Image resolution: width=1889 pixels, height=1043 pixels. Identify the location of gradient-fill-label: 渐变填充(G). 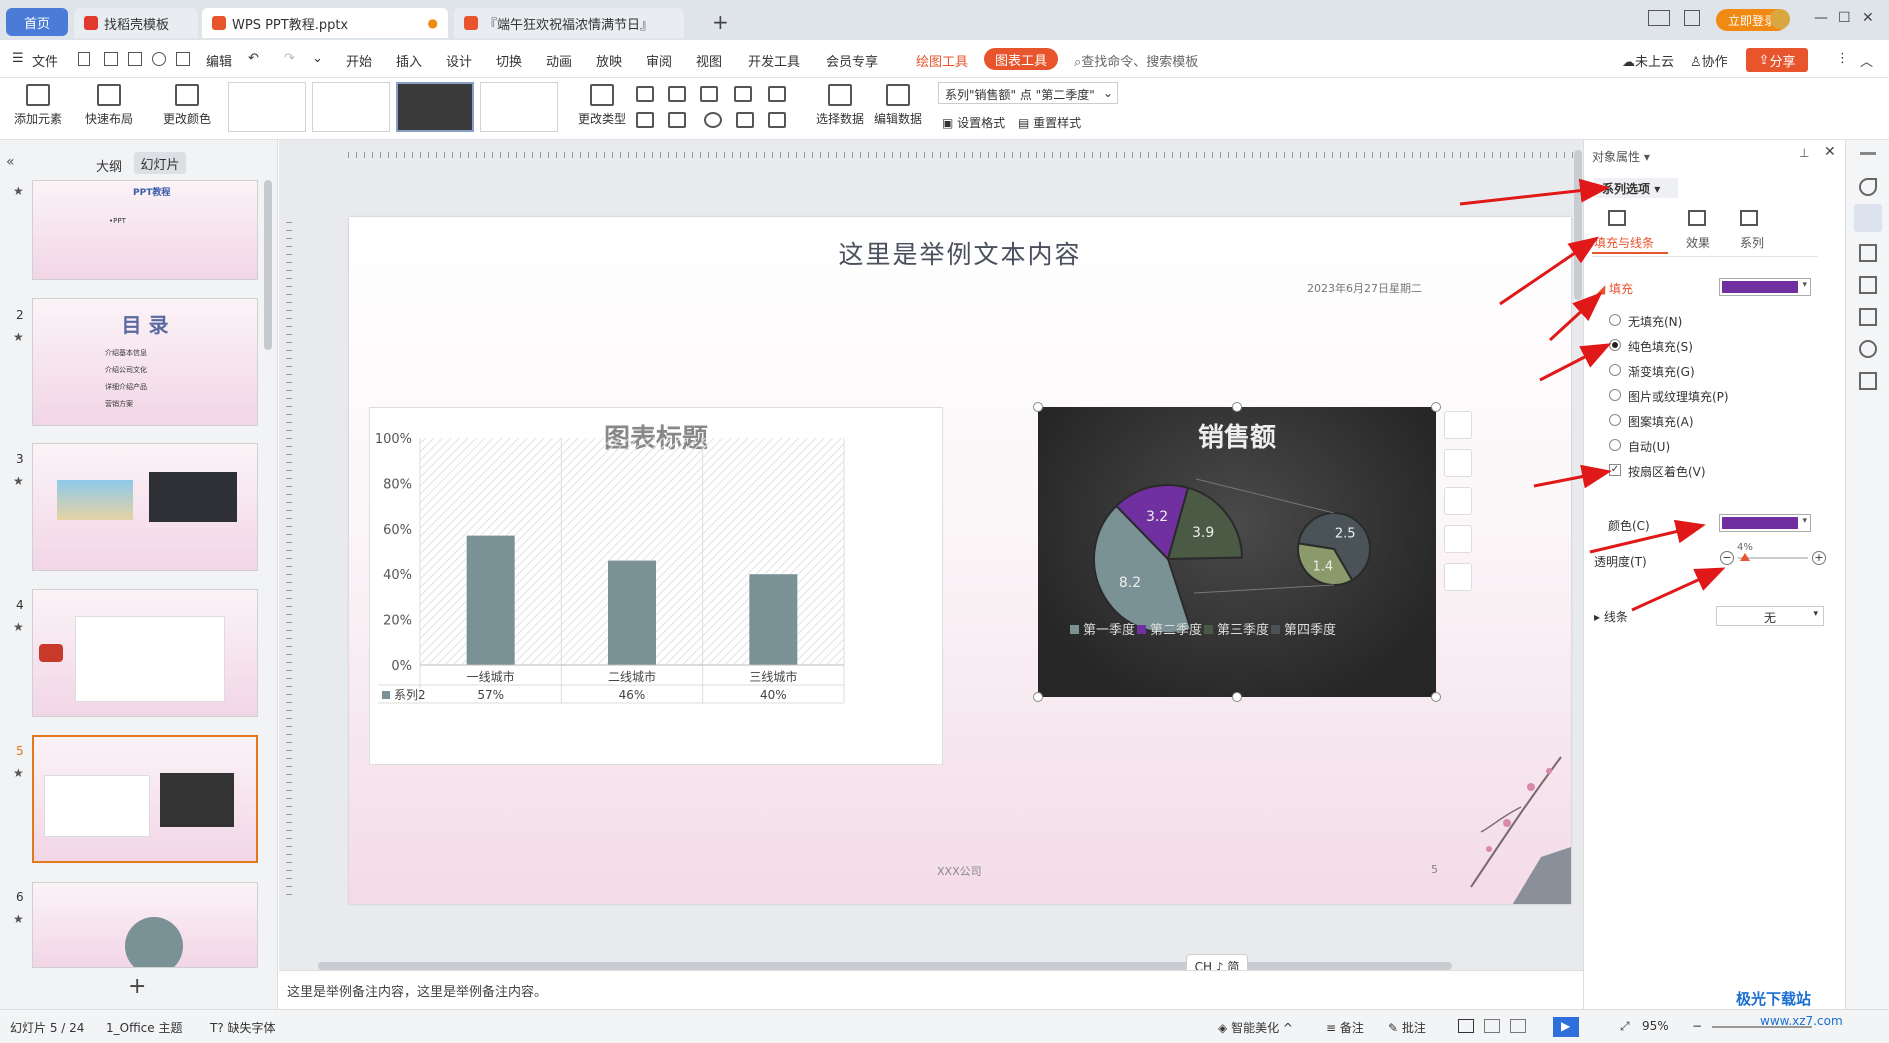
(1661, 371).